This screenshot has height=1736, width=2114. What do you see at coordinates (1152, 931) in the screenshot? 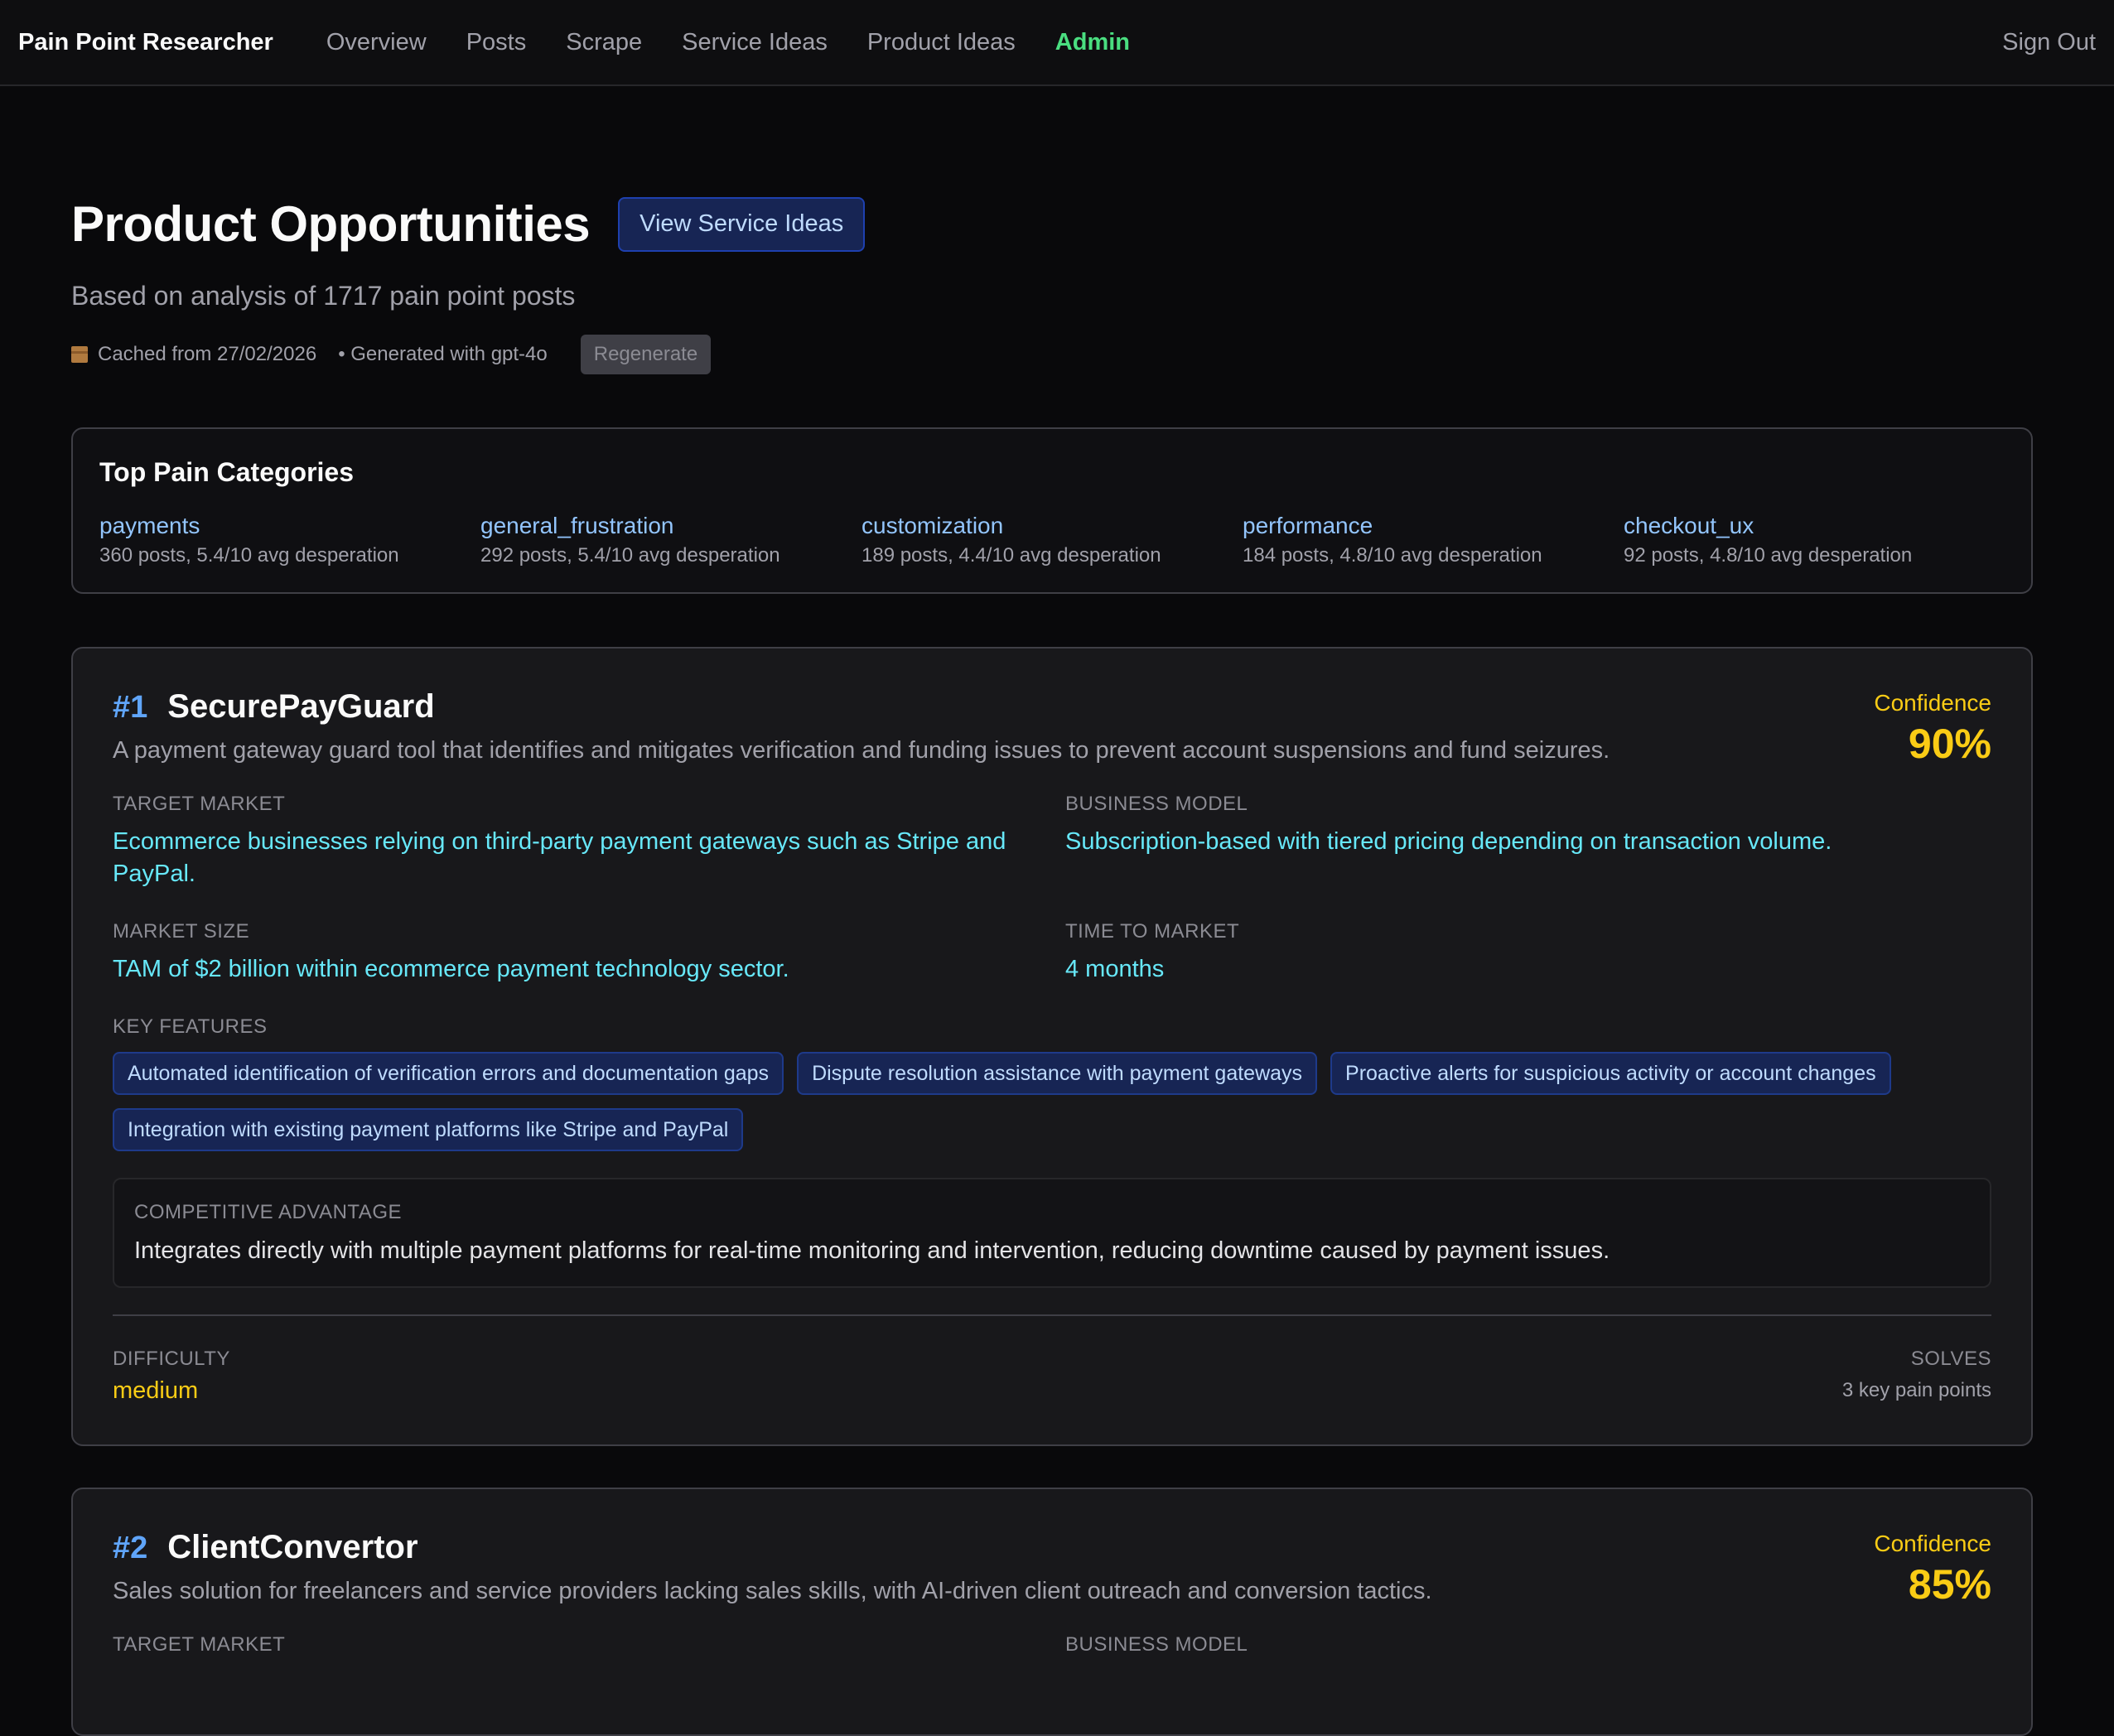
I see `time-to-market-label: Time to Market` at bounding box center [1152, 931].